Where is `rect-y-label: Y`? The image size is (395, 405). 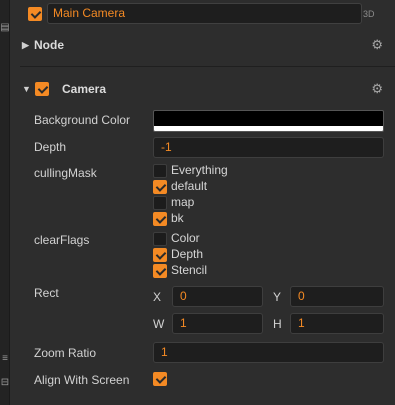
rect-y-label: Y is located at coordinates (277, 297).